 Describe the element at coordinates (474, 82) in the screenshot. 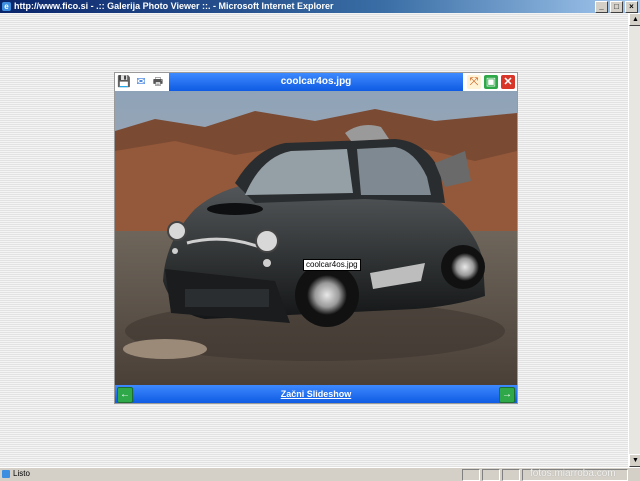

I see `fit-size-icon: ⤧` at that location.